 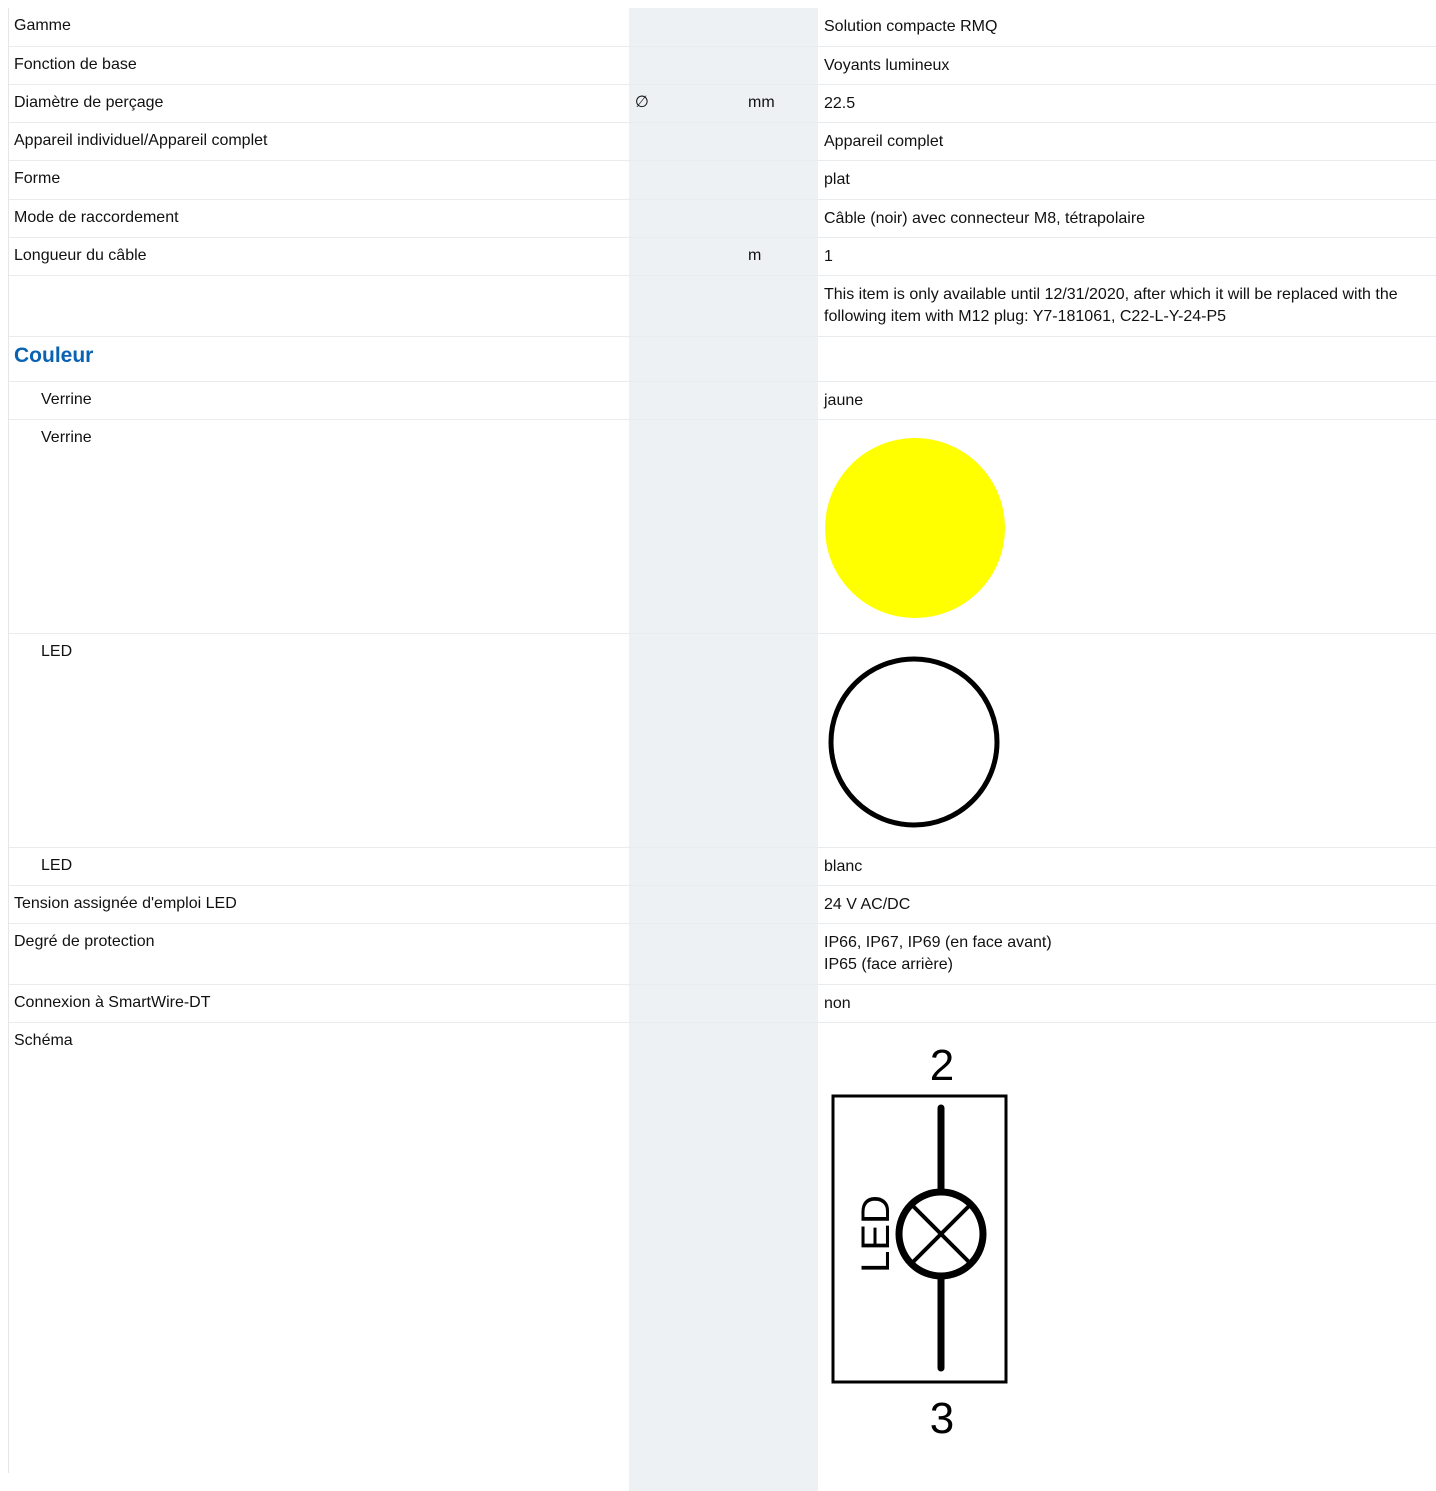 I want to click on spec-value: 24 V AC/DC, so click(x=867, y=904).